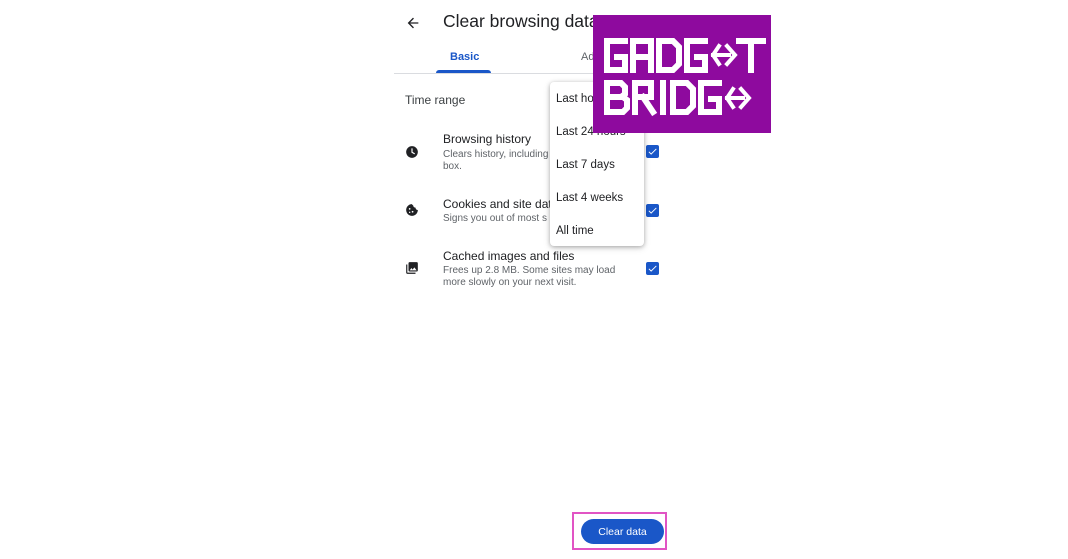  What do you see at coordinates (529, 270) in the screenshot?
I see `cached-images-desc: Frees up 2.8 MB. Some sites may load` at bounding box center [529, 270].